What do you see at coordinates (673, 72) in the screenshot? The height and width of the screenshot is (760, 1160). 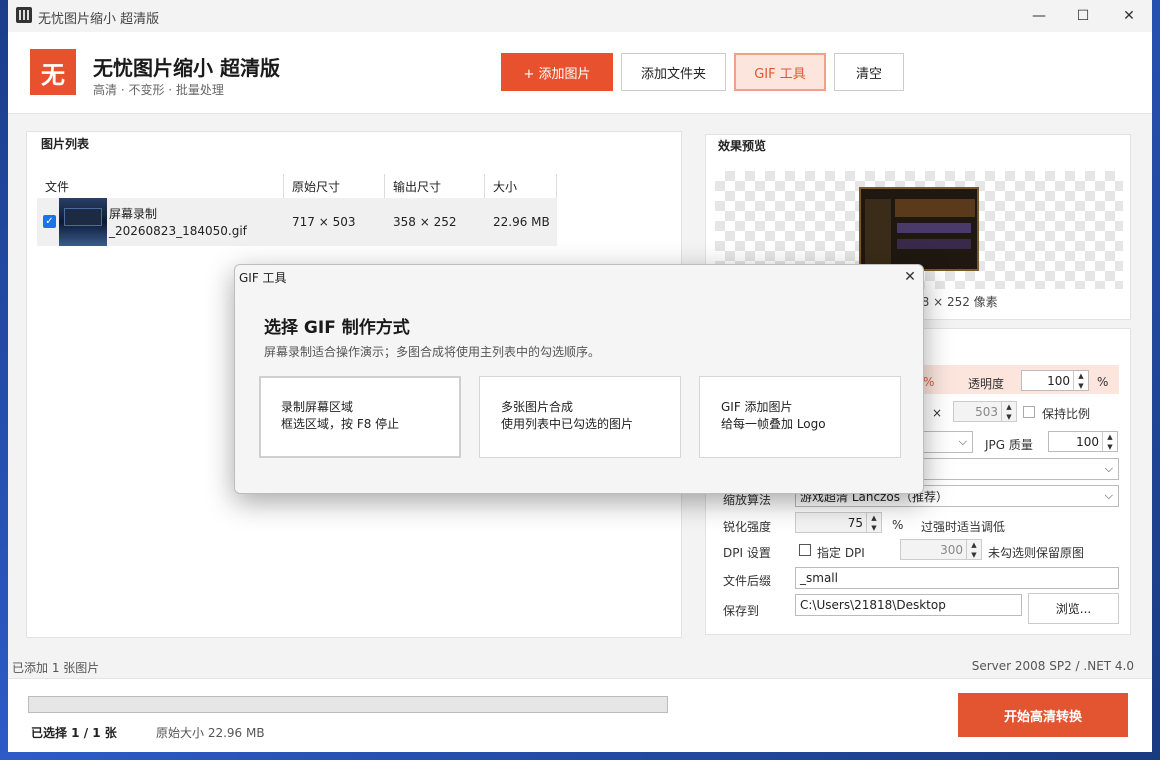 I see `add-folder-button: 添加文件夹` at bounding box center [673, 72].